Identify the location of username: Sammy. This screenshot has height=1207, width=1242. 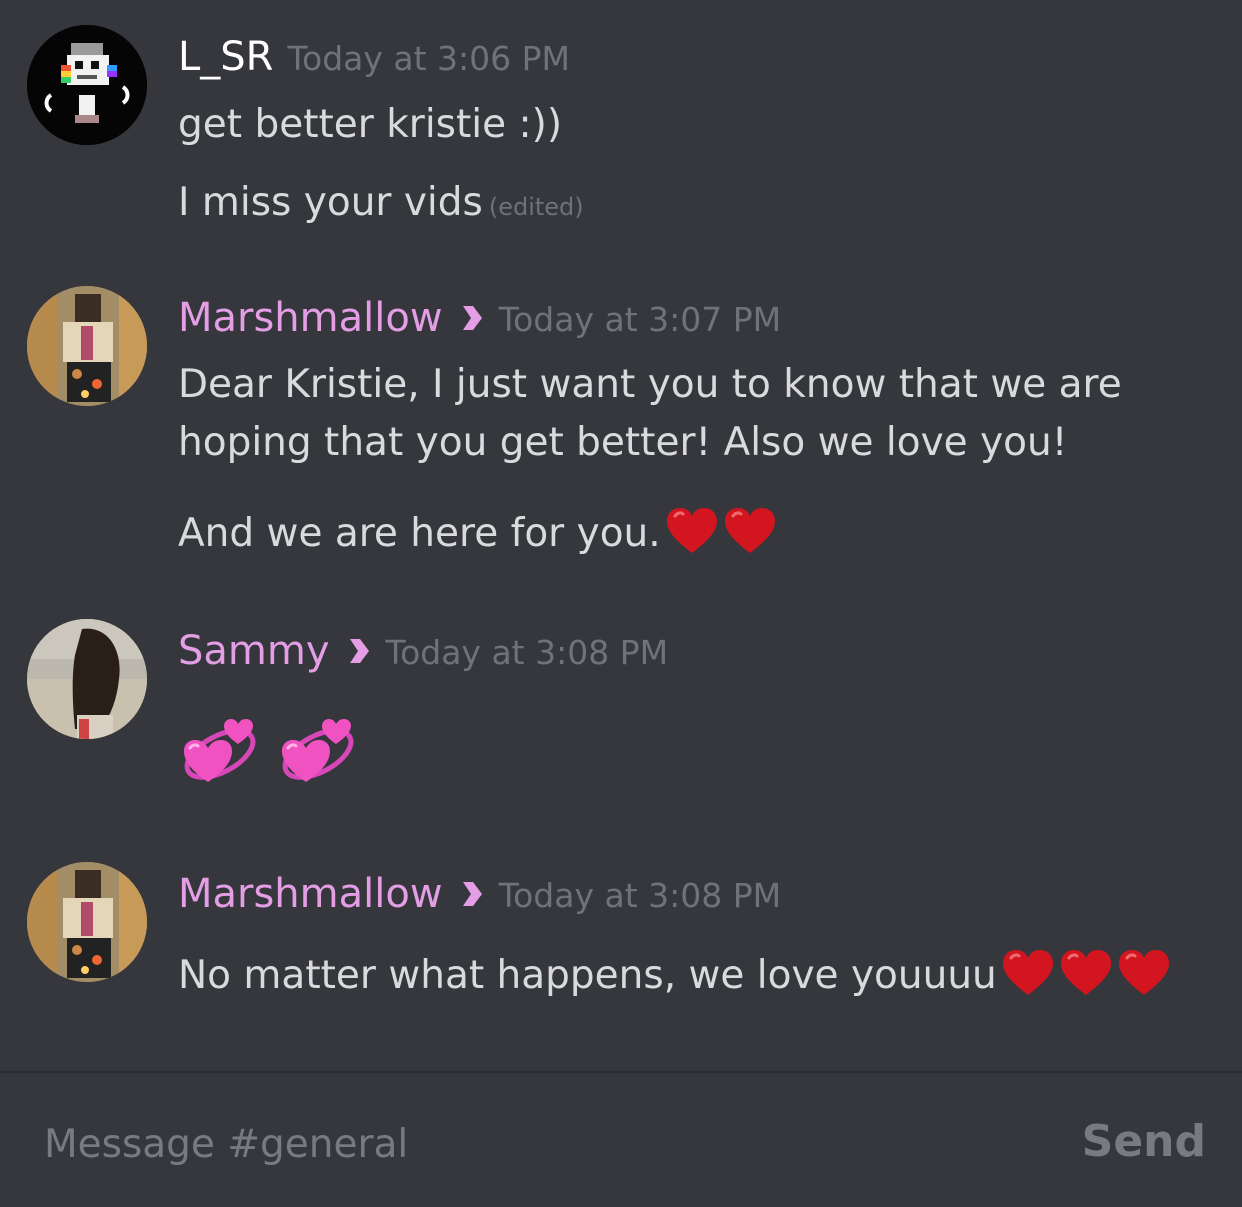
(254, 651).